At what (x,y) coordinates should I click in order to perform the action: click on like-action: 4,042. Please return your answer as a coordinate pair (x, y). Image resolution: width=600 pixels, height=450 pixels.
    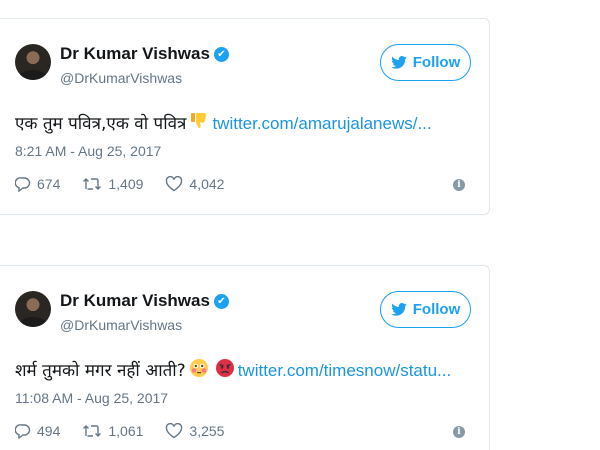
    Looking at the image, I should click on (194, 184).